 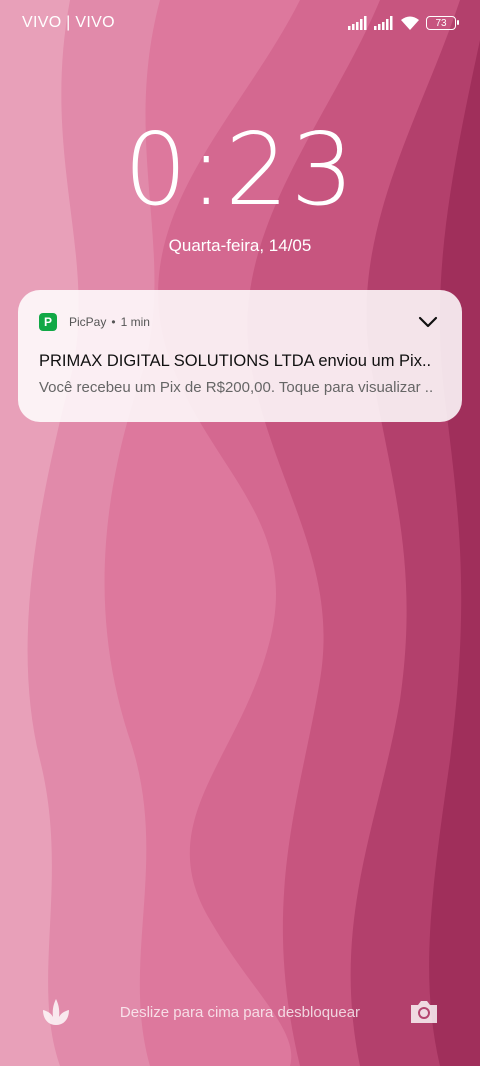 What do you see at coordinates (428, 322) in the screenshot?
I see `chevron-down-icon` at bounding box center [428, 322].